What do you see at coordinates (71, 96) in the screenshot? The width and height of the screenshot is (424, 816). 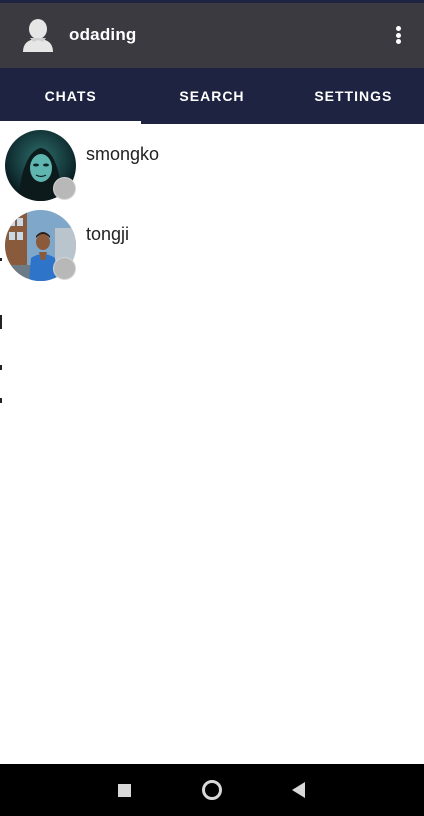 I see `tab-chats: CHATS` at bounding box center [71, 96].